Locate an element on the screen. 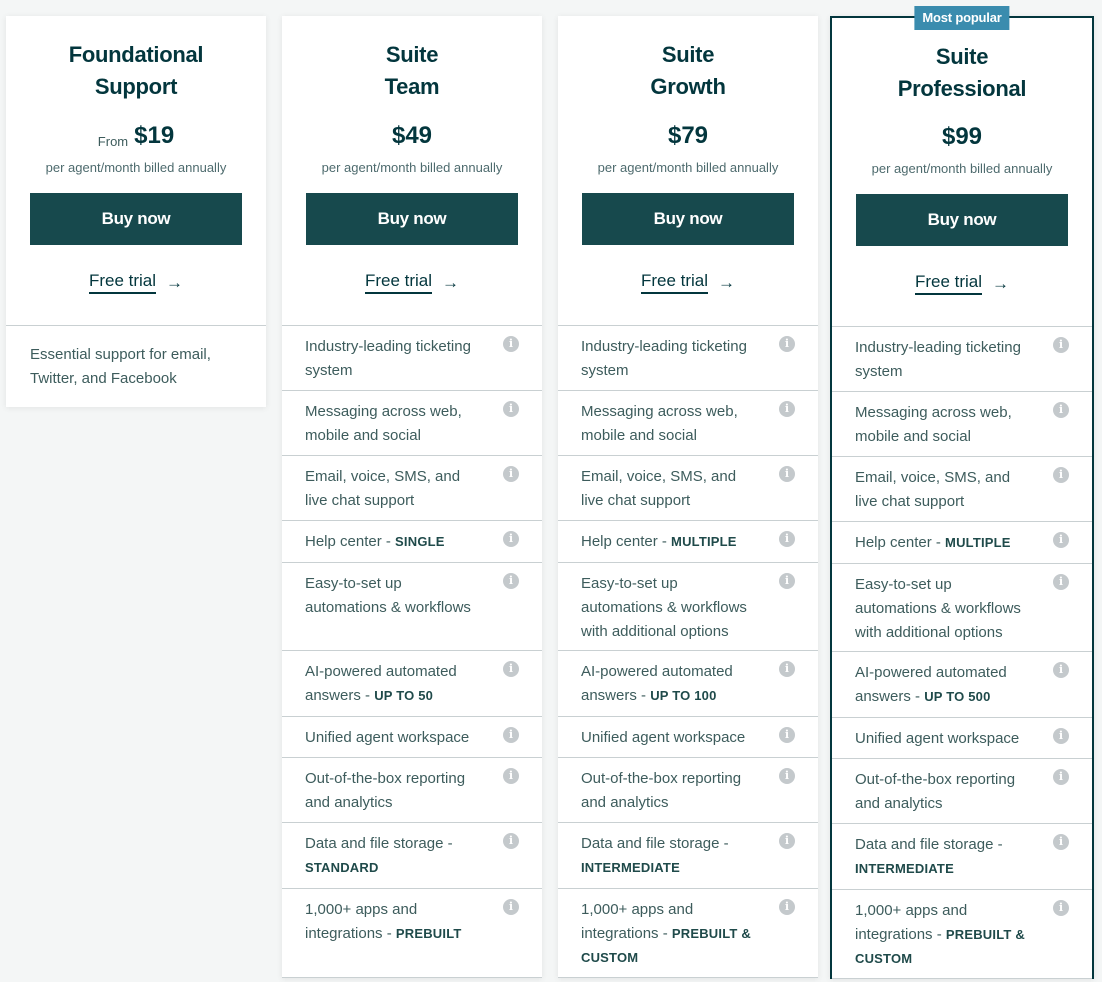 The image size is (1102, 982). feature-row: Data and file storage - INTERMEDIATE i is located at coordinates (962, 857).